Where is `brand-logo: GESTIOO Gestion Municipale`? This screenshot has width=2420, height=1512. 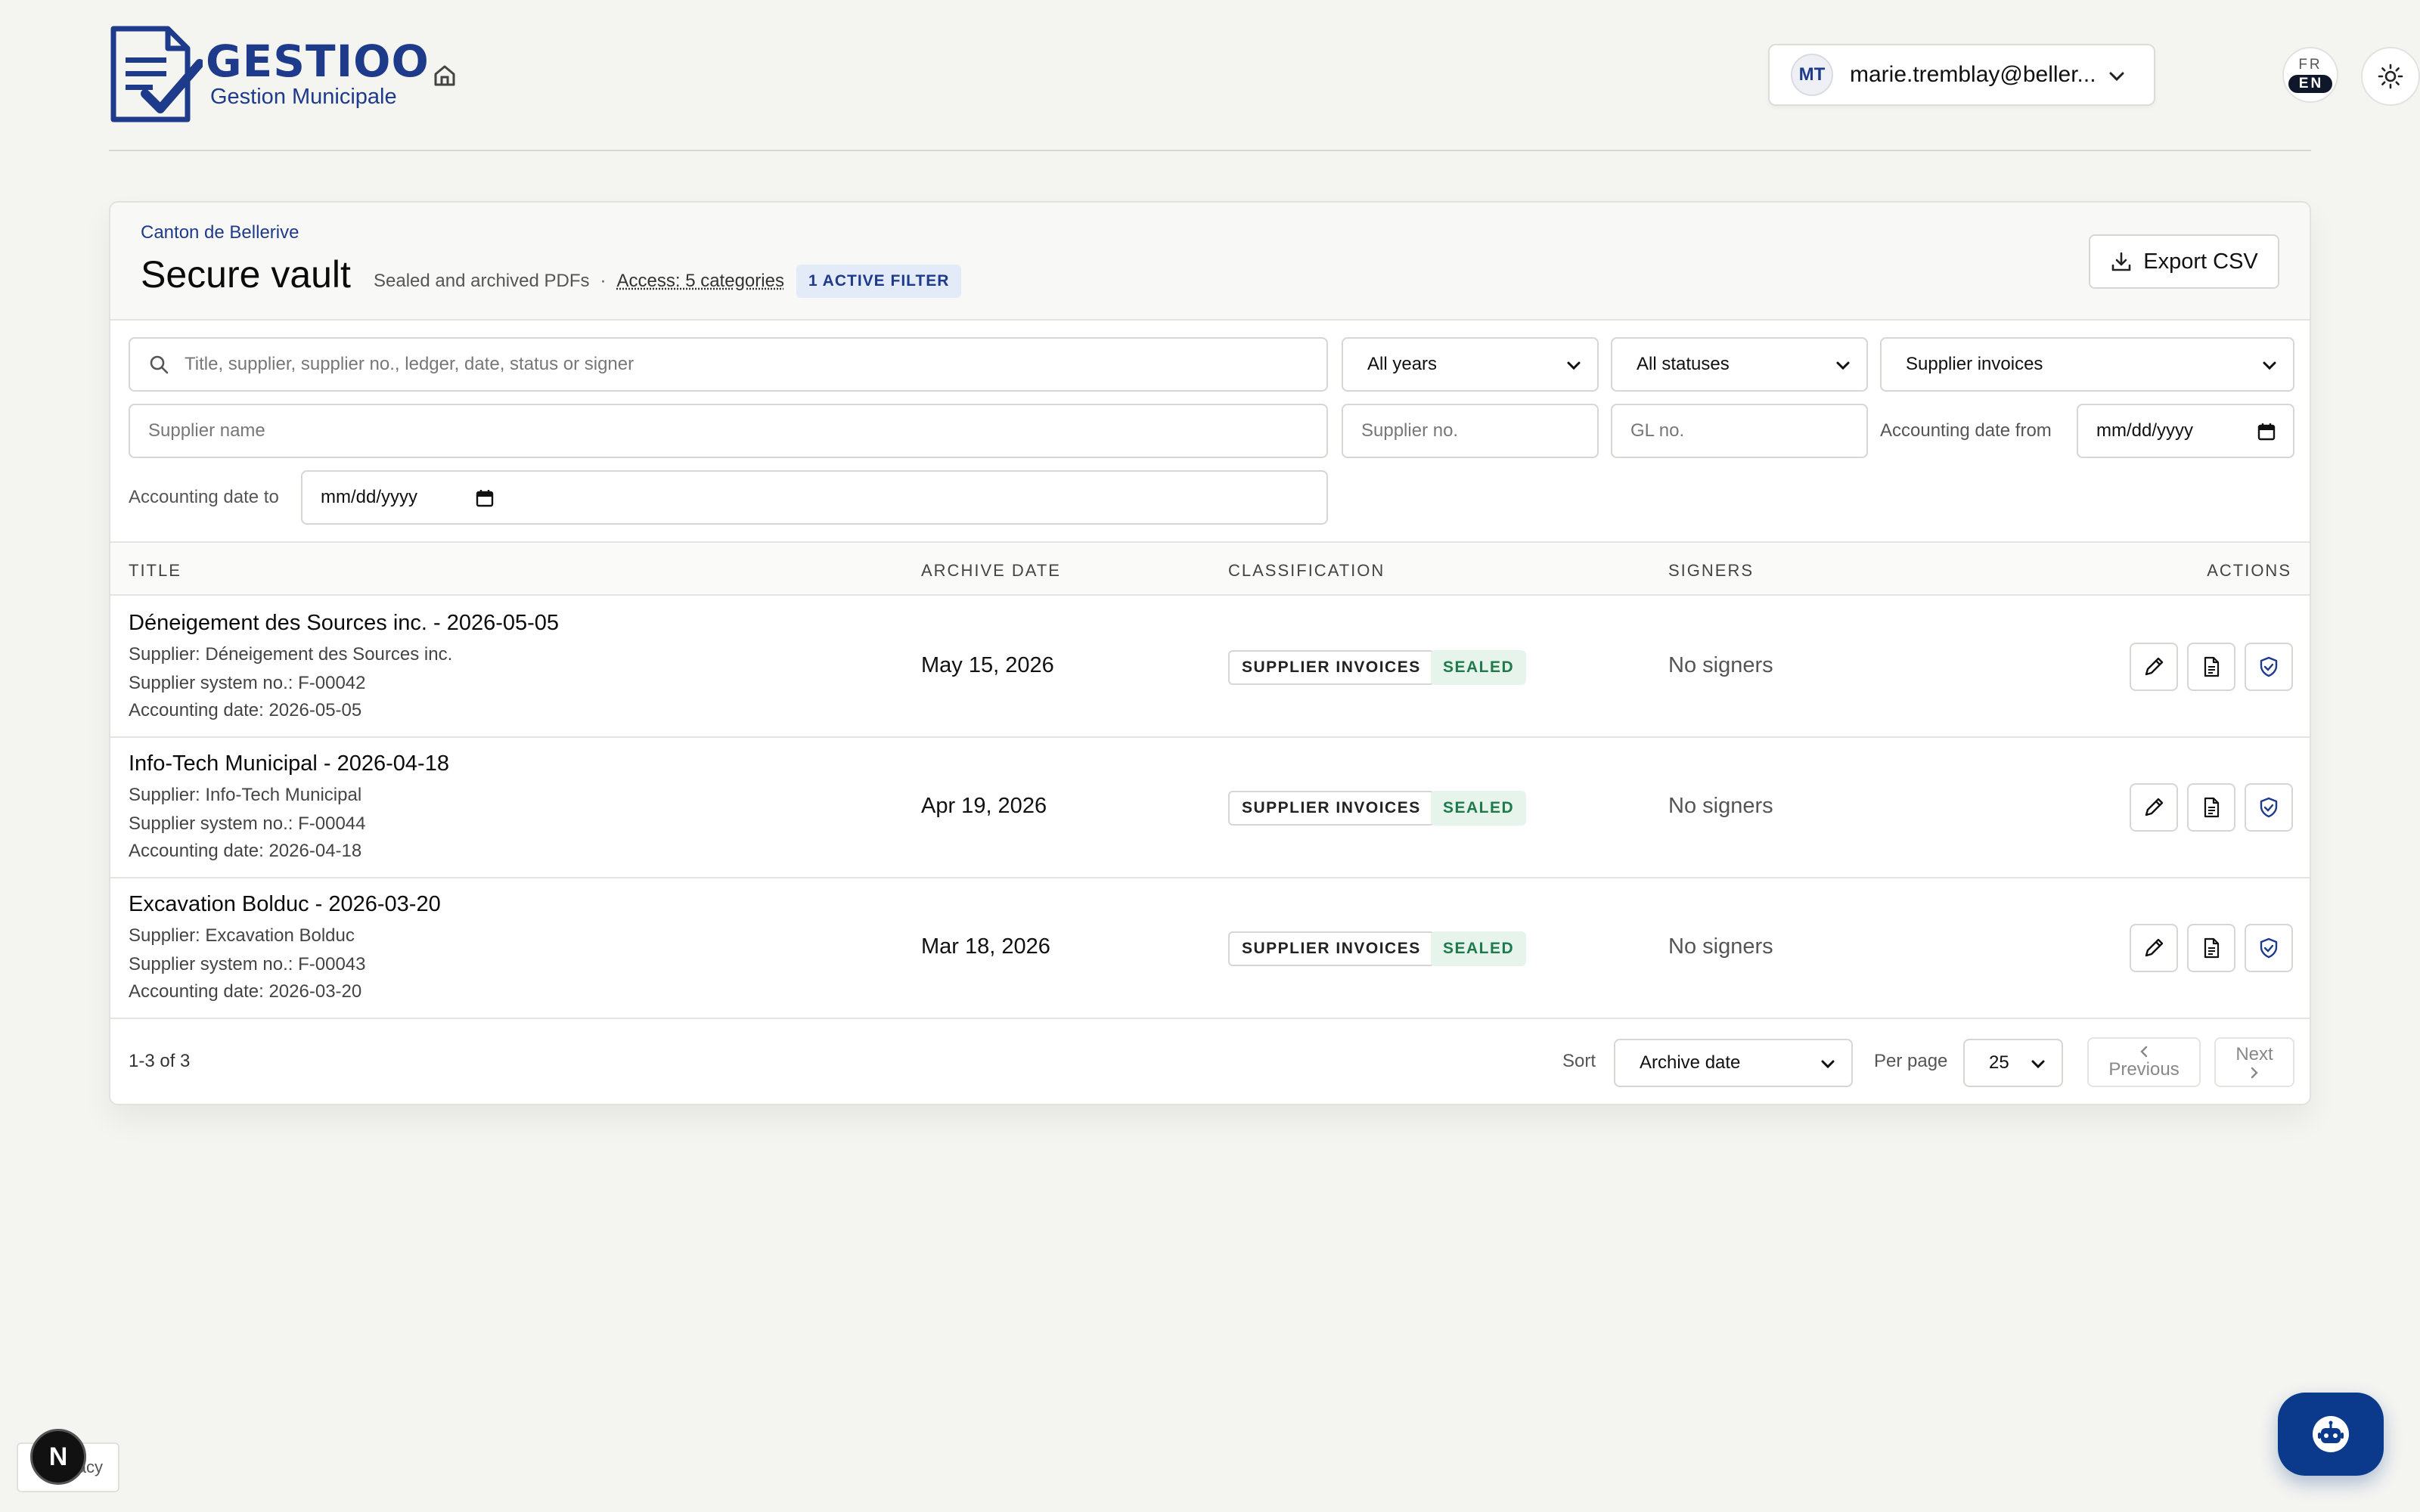
brand-logo: GESTIOO Gestion Municipale is located at coordinates (269, 74).